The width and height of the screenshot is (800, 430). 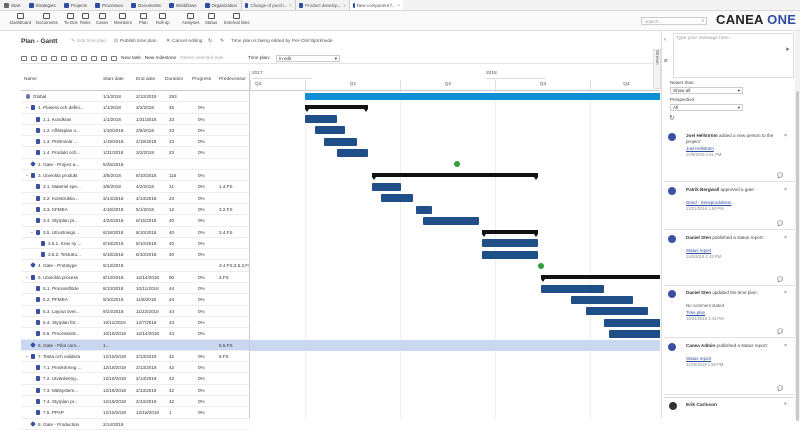 What do you see at coordinates (237, 19) in the screenshot?
I see `toolbar-external-links: External links` at bounding box center [237, 19].